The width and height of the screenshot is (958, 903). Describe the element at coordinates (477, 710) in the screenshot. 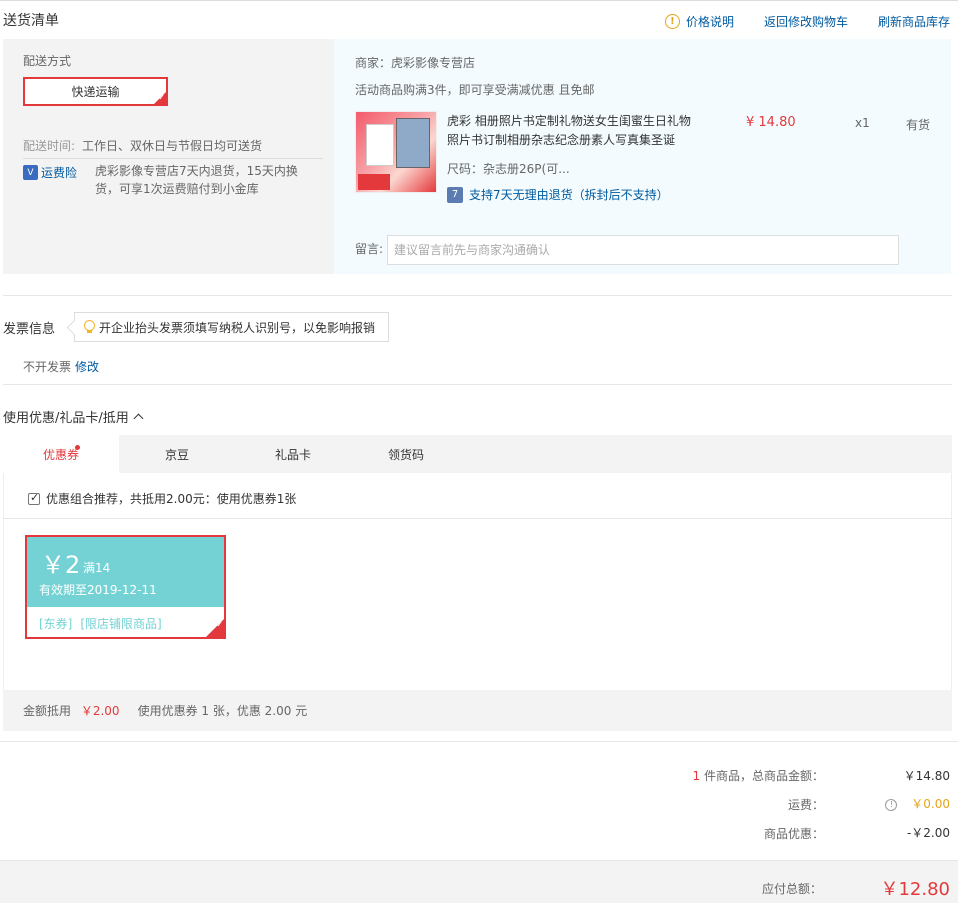

I see `discount-summary-bar: 金额抵用 ￥2.00 使用优惠券 1 张，优惠 2.00 元` at that location.